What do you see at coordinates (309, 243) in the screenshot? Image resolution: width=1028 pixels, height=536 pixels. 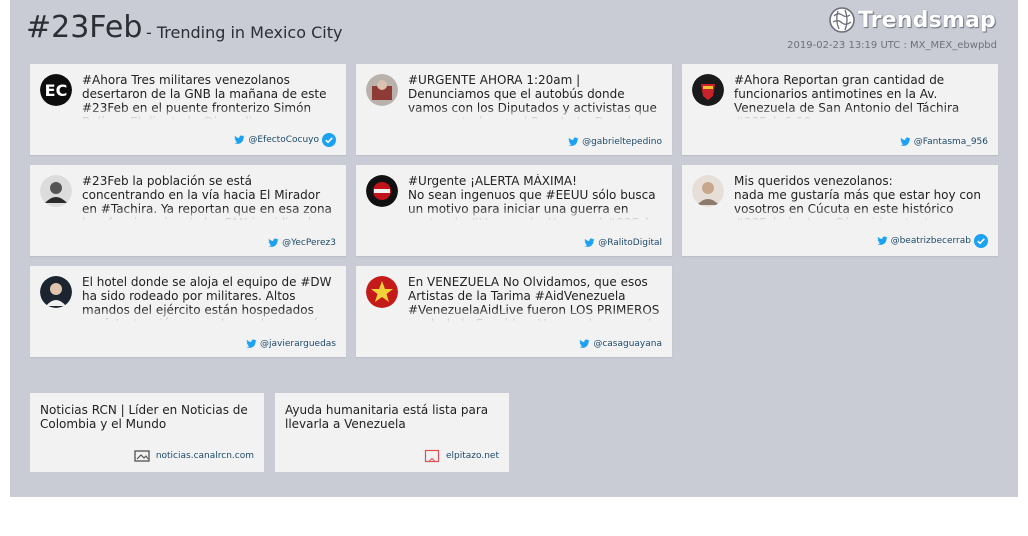 I see `tweet-handle: @YecPerez3` at bounding box center [309, 243].